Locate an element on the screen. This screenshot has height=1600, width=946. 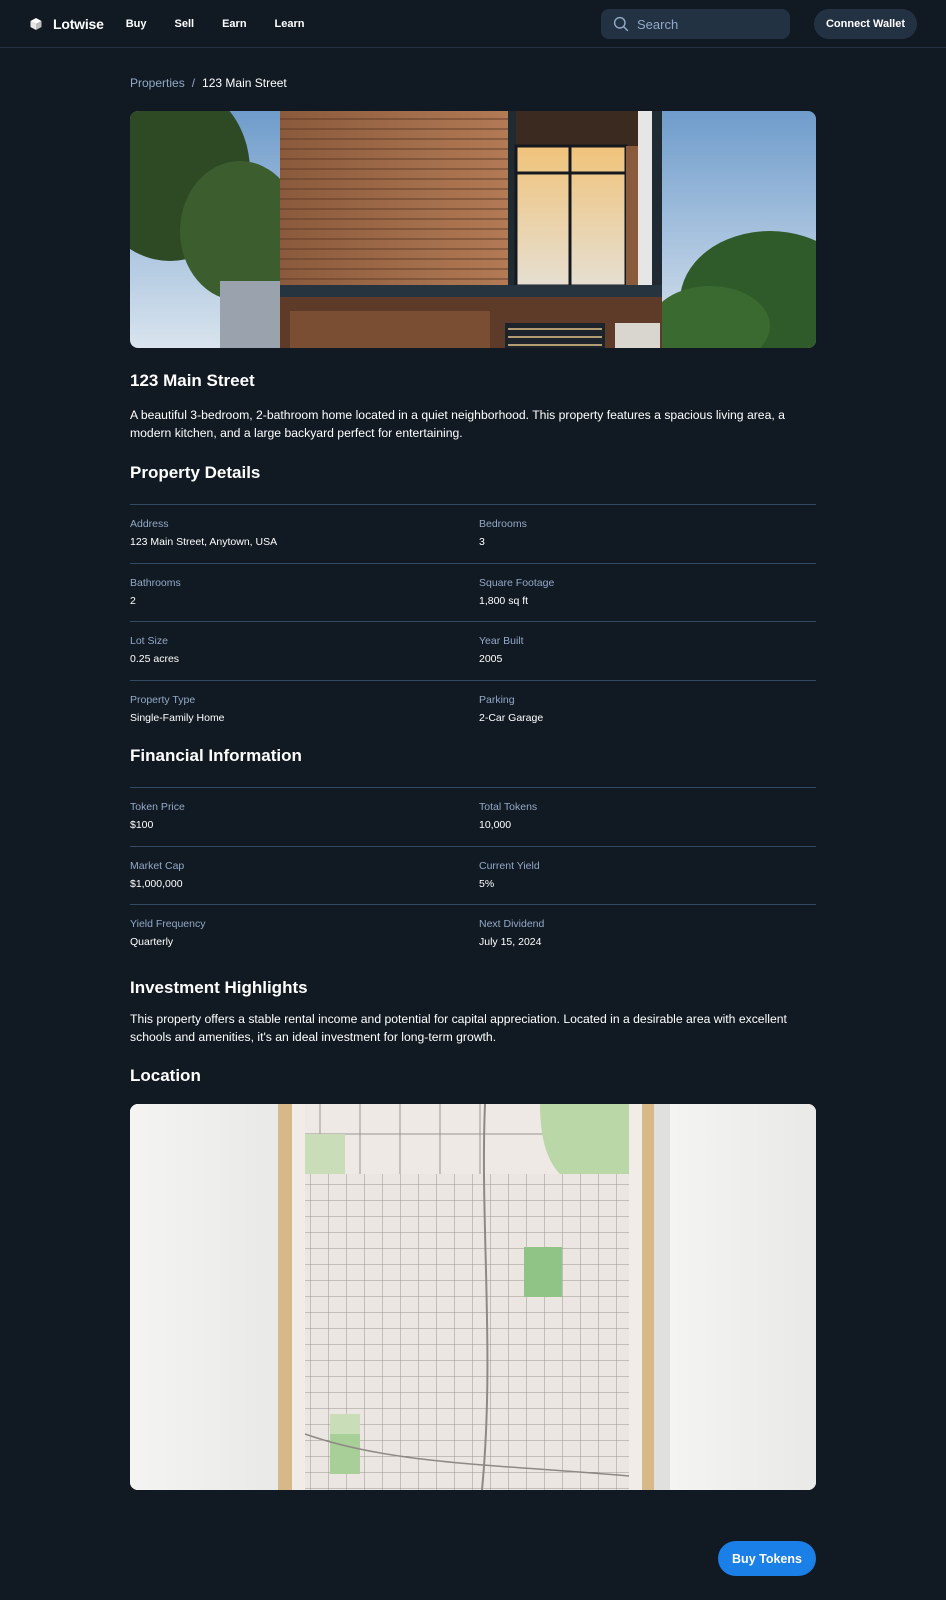
fin-current-yield: Current Yield 5% is located at coordinates (647, 875).